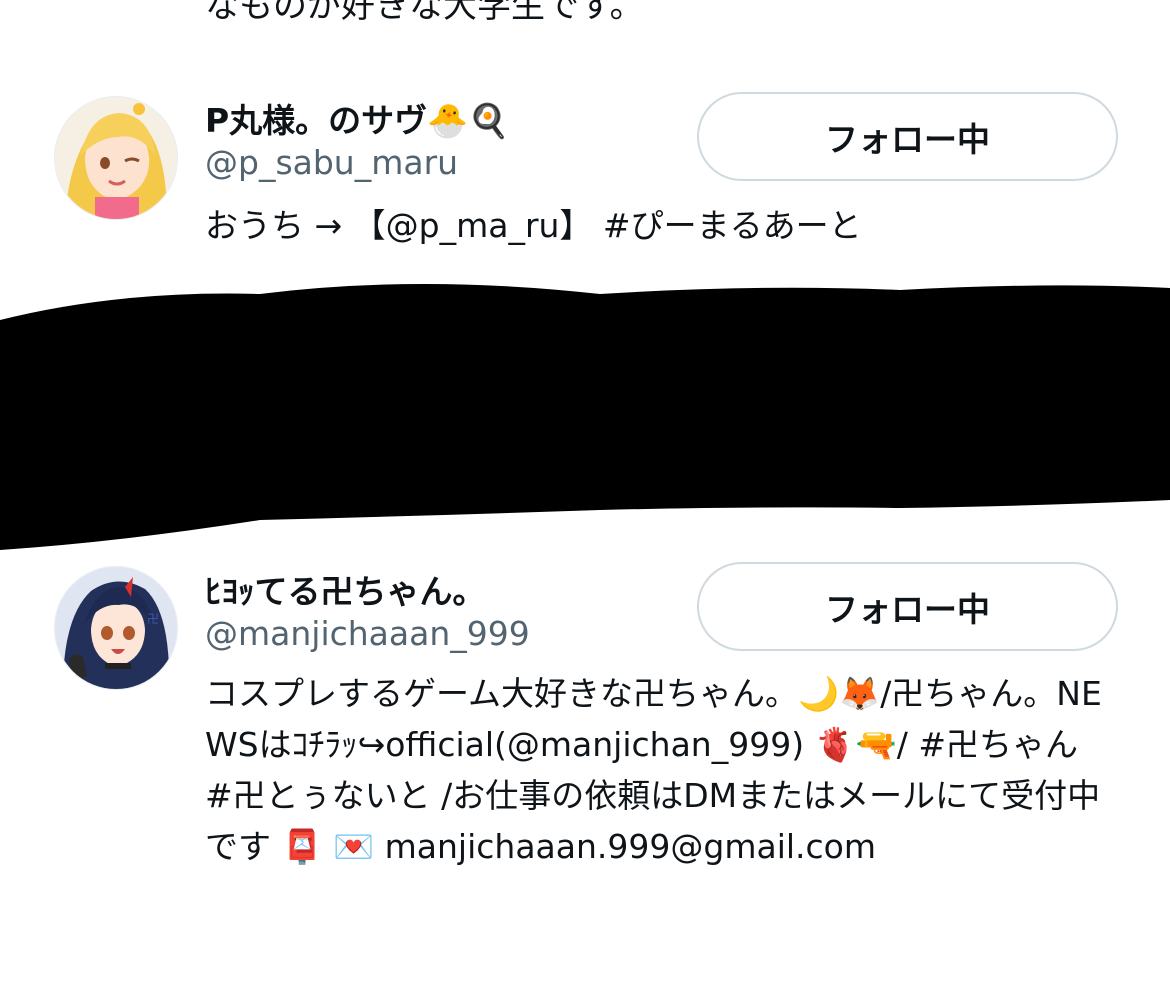 This screenshot has height=996, width=1170. I want to click on avatar, so click(116, 158).